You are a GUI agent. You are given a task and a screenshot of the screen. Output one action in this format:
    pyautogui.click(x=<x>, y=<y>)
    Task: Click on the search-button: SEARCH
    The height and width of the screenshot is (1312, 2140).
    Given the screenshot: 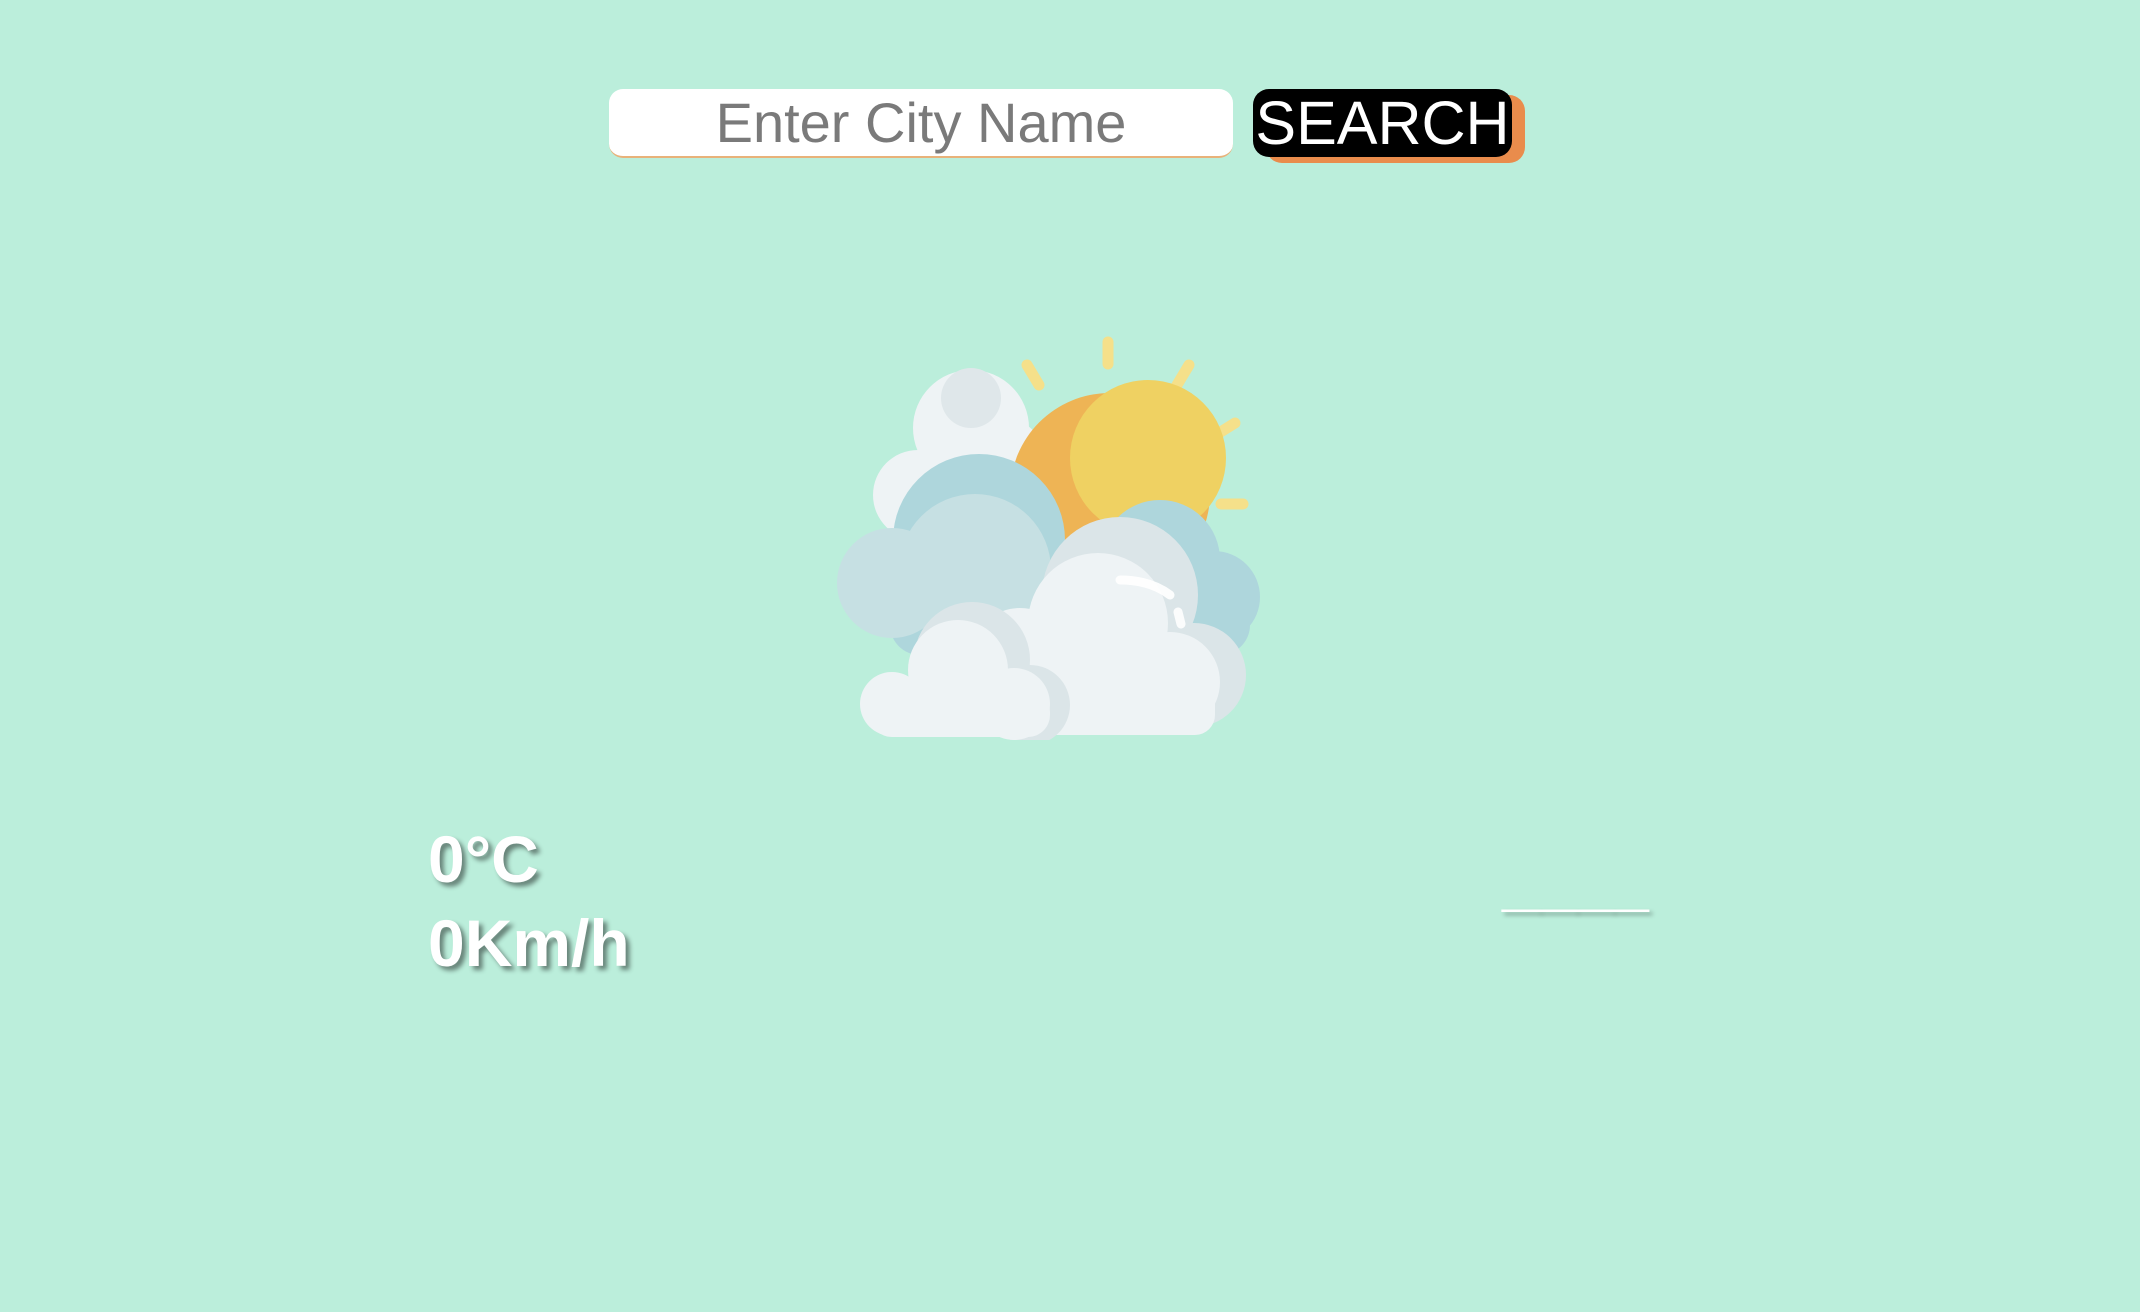 What is the action you would take?
    pyautogui.click(x=1382, y=123)
    